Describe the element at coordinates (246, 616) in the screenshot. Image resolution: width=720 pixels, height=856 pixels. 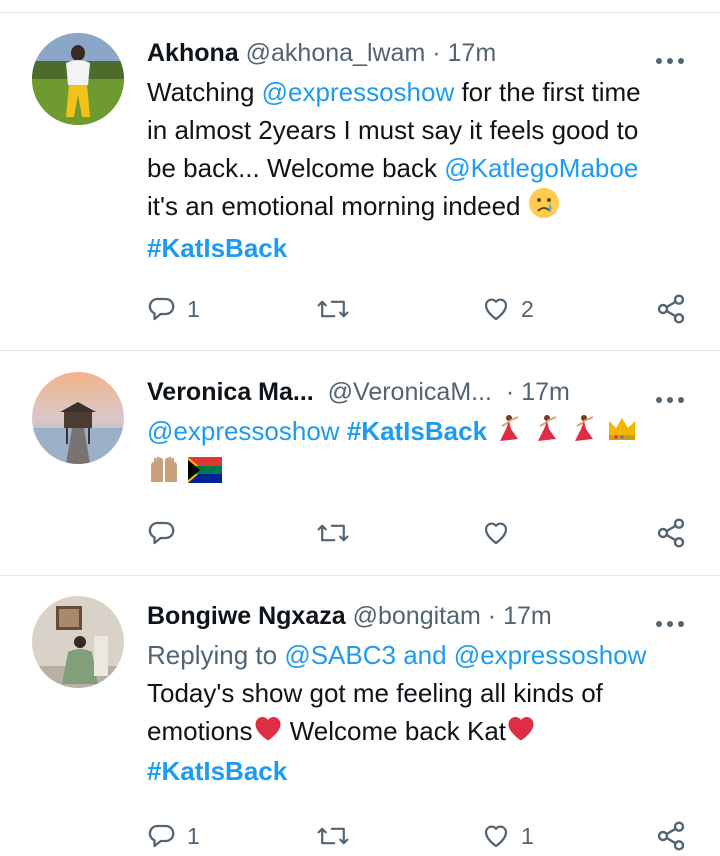
I see `display-name: Bongiwe Ngxaza` at that location.